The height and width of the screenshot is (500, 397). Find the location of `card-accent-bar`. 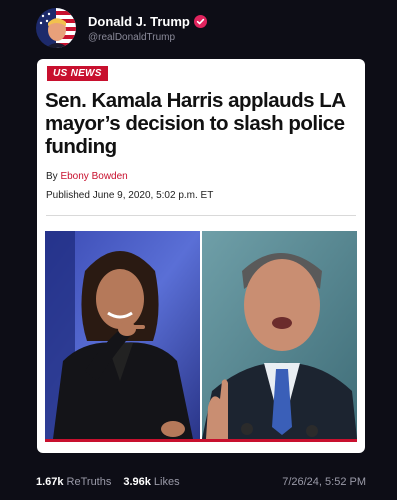

card-accent-bar is located at coordinates (201, 440).